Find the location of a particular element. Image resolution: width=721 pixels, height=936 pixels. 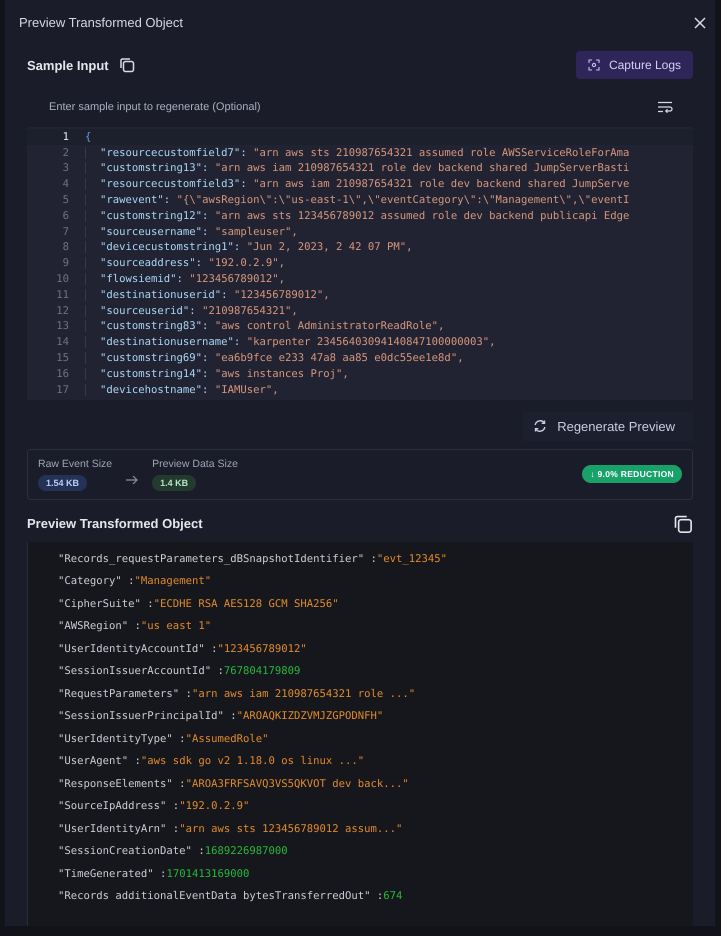

close-icon is located at coordinates (700, 22).